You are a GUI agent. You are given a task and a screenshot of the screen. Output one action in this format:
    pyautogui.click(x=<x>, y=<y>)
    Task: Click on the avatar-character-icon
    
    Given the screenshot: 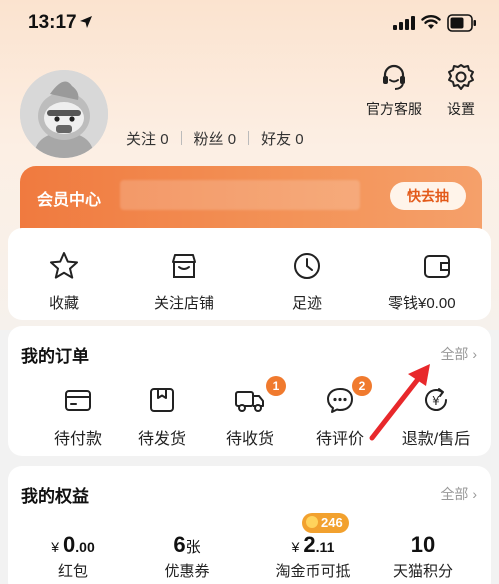 What is the action you would take?
    pyautogui.click(x=64, y=114)
    